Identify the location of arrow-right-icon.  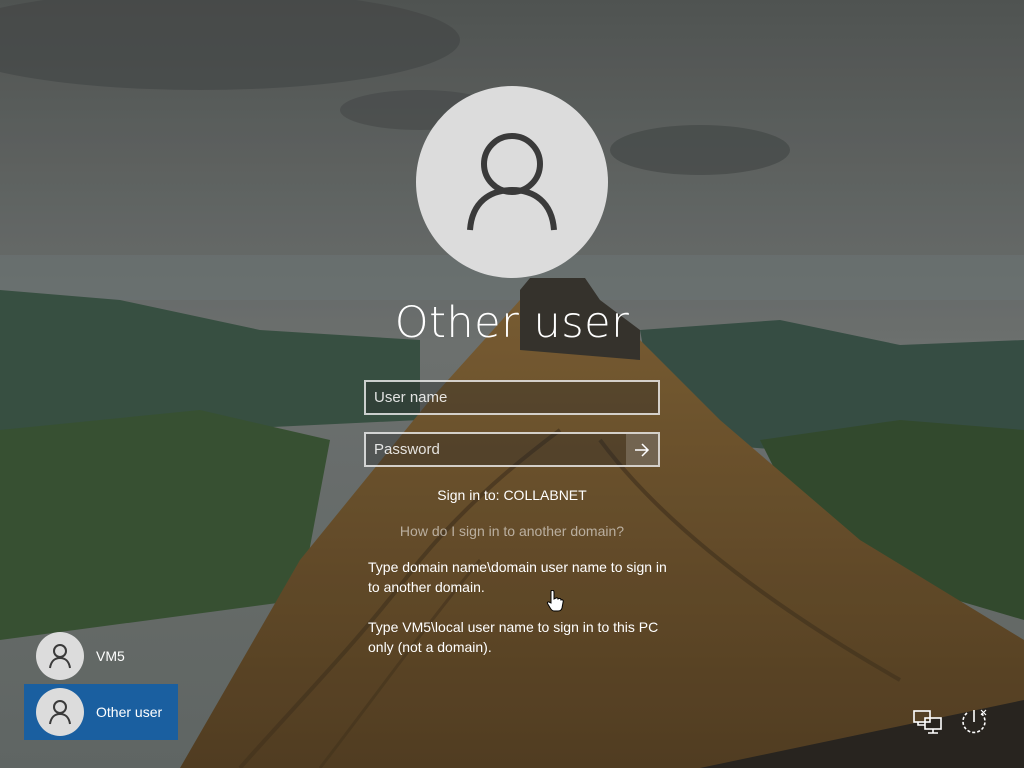
(642, 449).